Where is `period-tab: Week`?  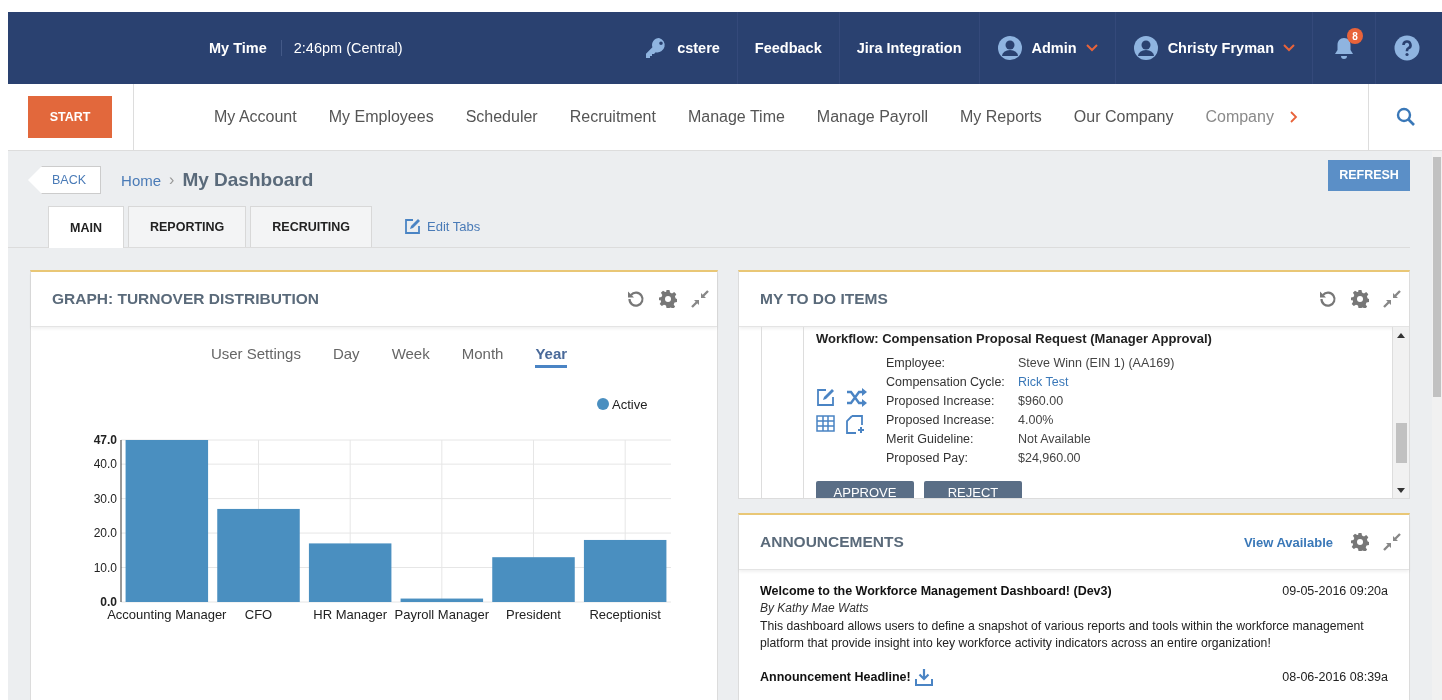 period-tab: Week is located at coordinates (410, 356).